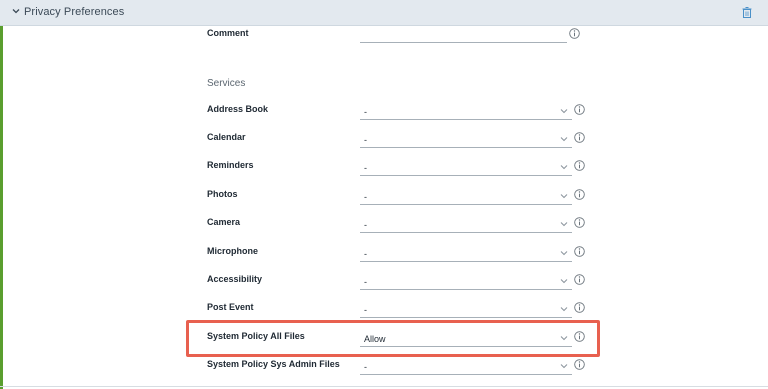 The height and width of the screenshot is (389, 768). Describe the element at coordinates (365, 140) in the screenshot. I see `calendar-value: -` at that location.